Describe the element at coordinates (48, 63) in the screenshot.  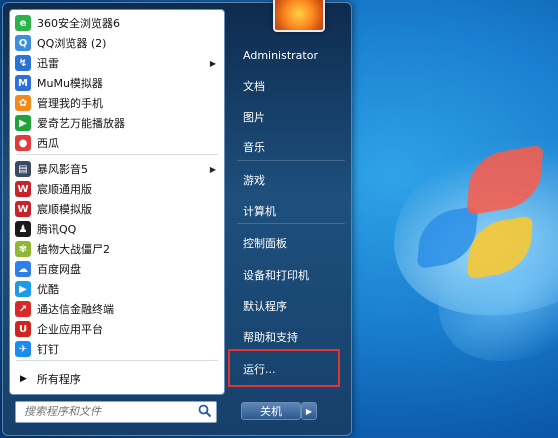
I see `program-label: 迅雷` at that location.